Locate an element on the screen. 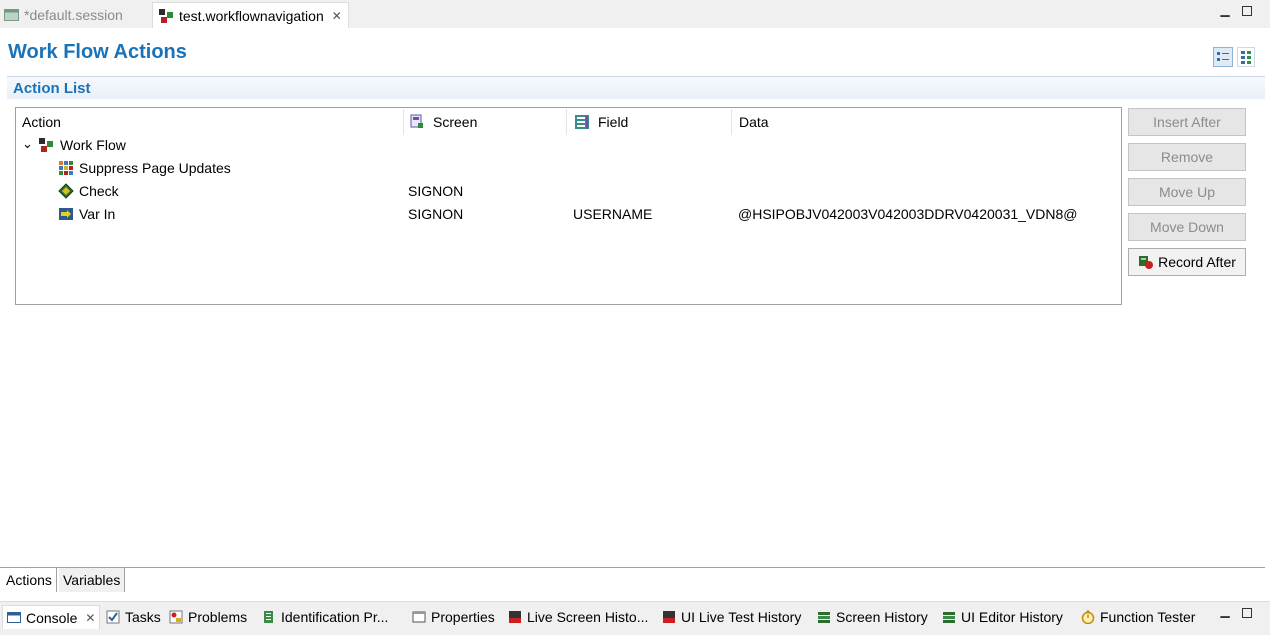  suppress-icon is located at coordinates (66, 168).